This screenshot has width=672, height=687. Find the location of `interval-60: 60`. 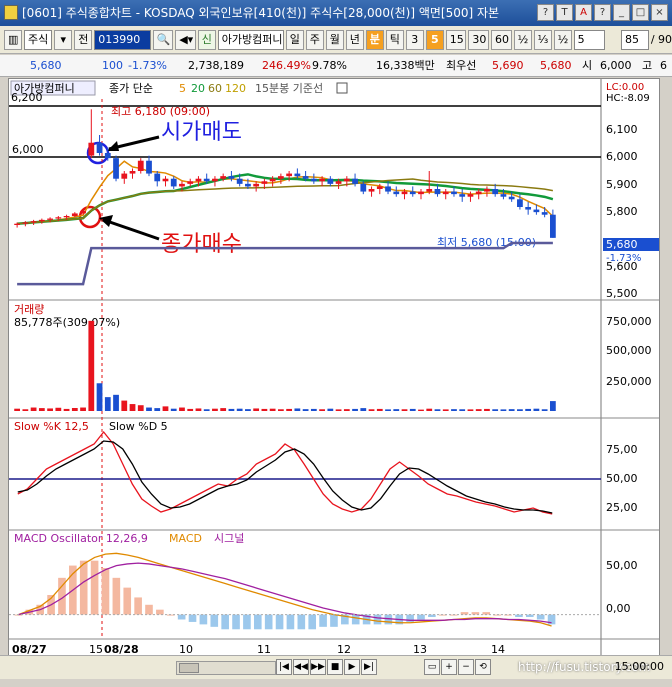

interval-60: 60 is located at coordinates (501, 39).